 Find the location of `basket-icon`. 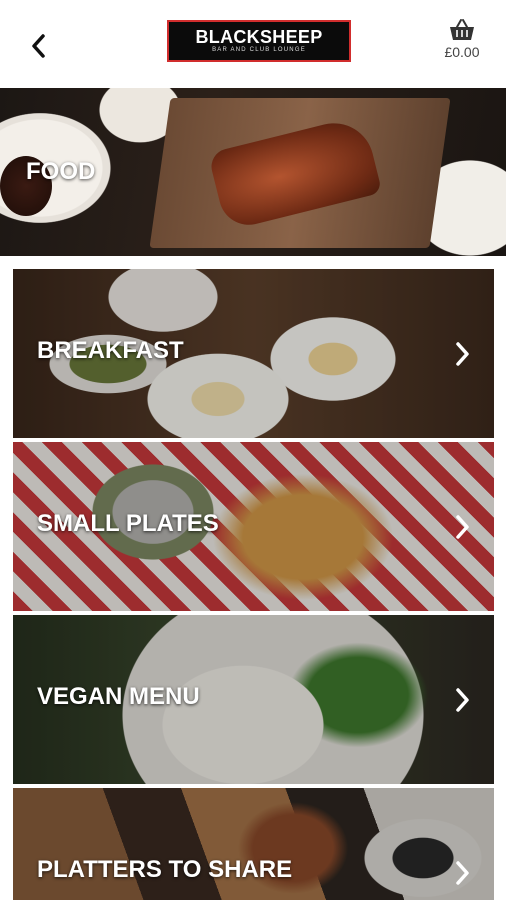

basket-icon is located at coordinates (462, 29).